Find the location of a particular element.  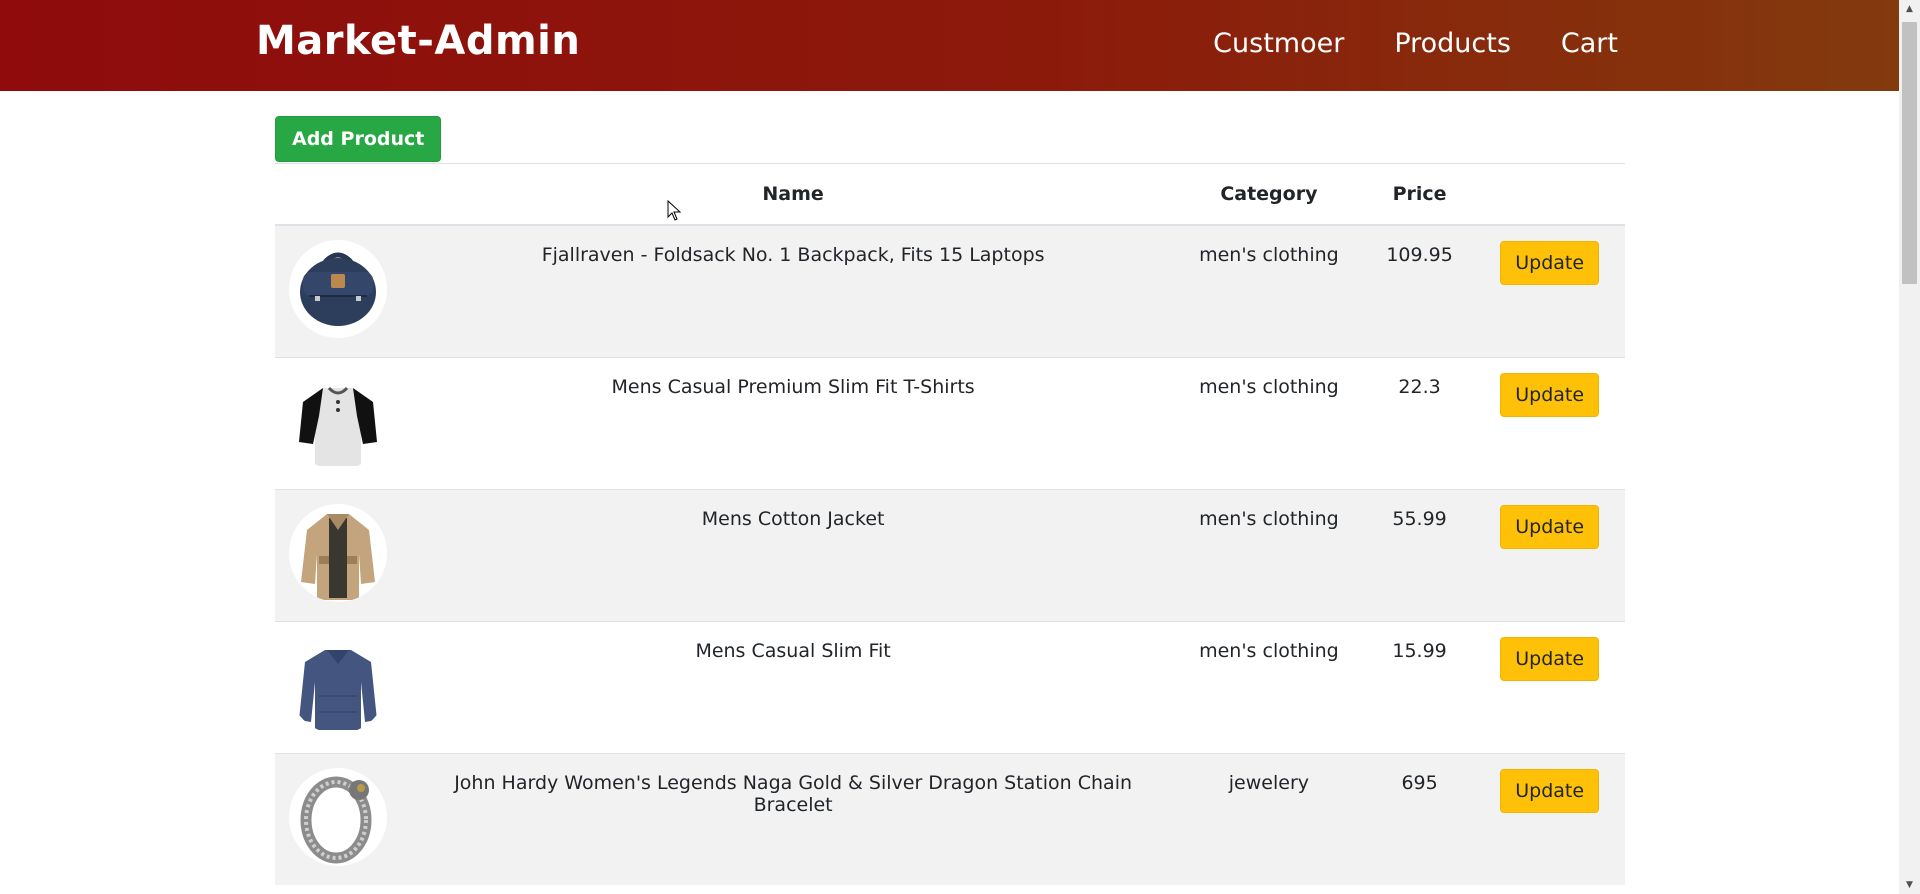

tshirt-icon is located at coordinates (338, 426).